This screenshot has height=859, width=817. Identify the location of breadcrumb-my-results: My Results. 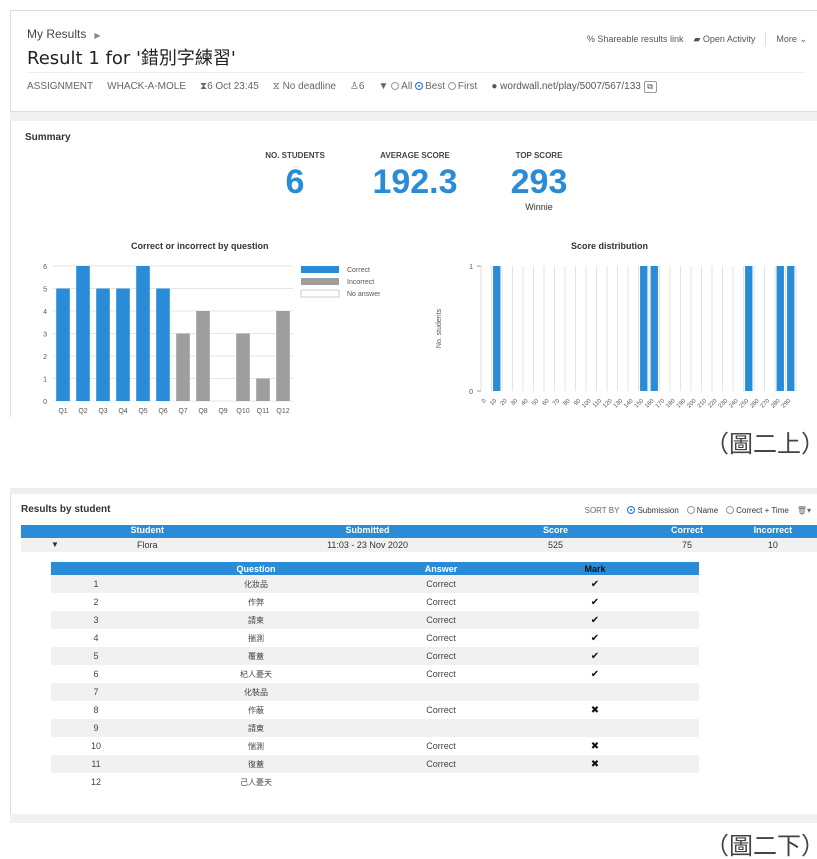
(56, 34).